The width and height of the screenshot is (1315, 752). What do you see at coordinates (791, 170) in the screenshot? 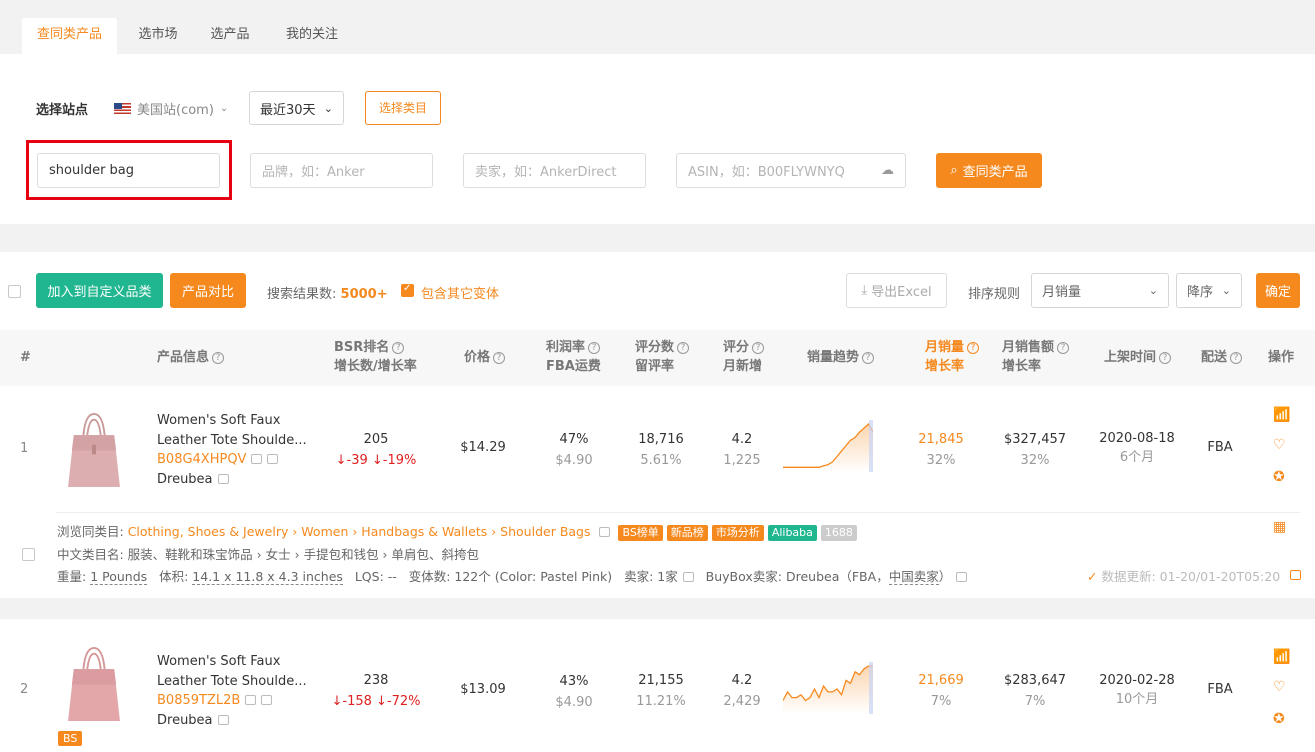
I see `asin-input: ASIN，如：B00FLYWNYQ ☁` at bounding box center [791, 170].